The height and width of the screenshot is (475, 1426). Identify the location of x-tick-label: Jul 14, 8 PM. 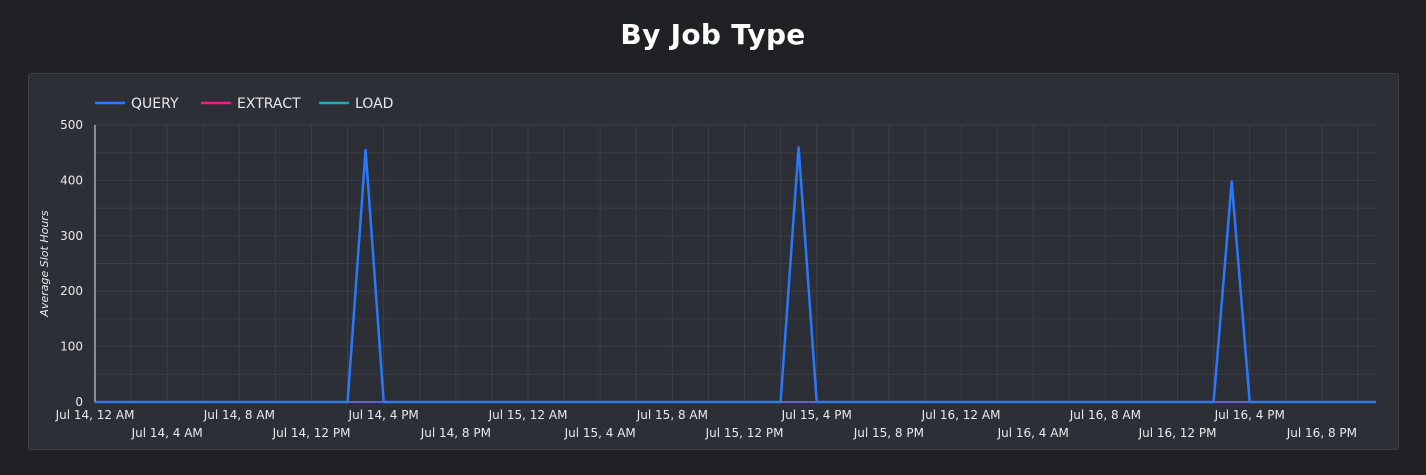
(455, 433).